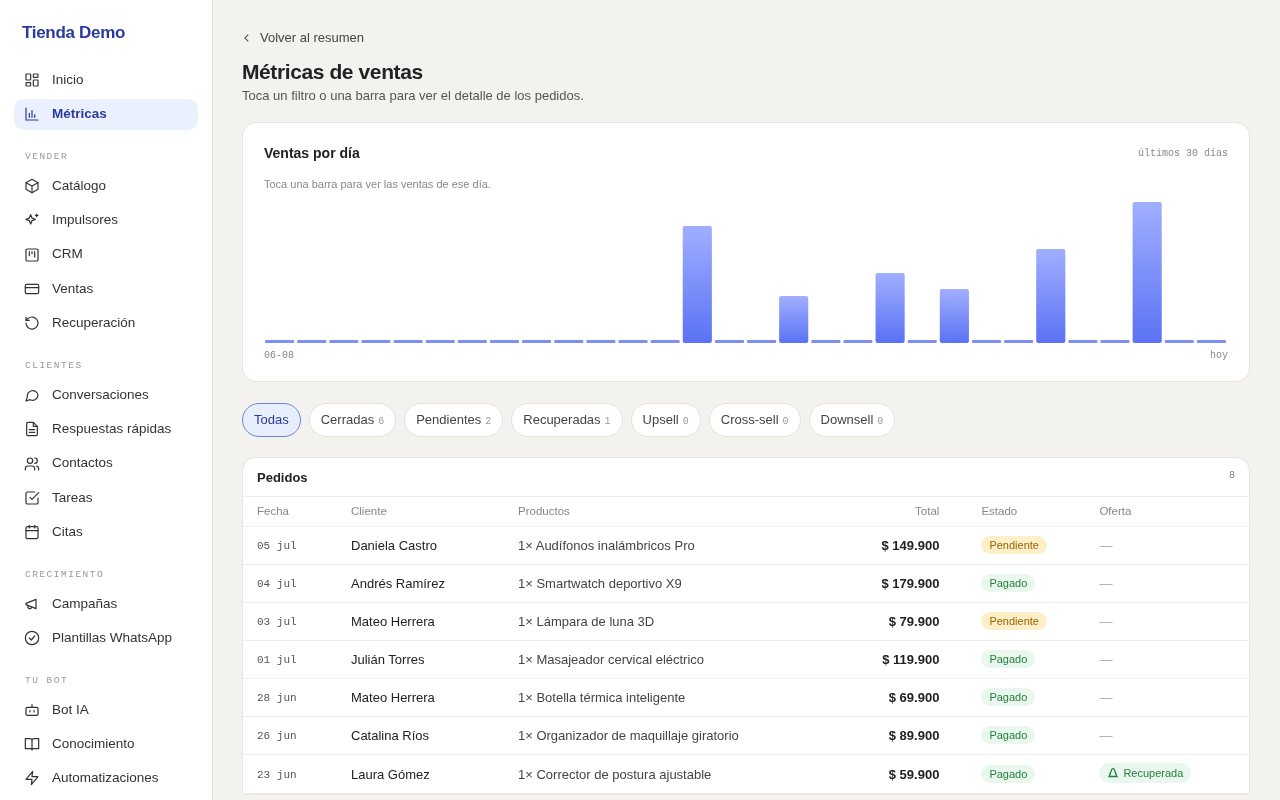 This screenshot has height=800, width=1280. Describe the element at coordinates (106, 604) in the screenshot. I see `sidebar-item: Campañas` at that location.